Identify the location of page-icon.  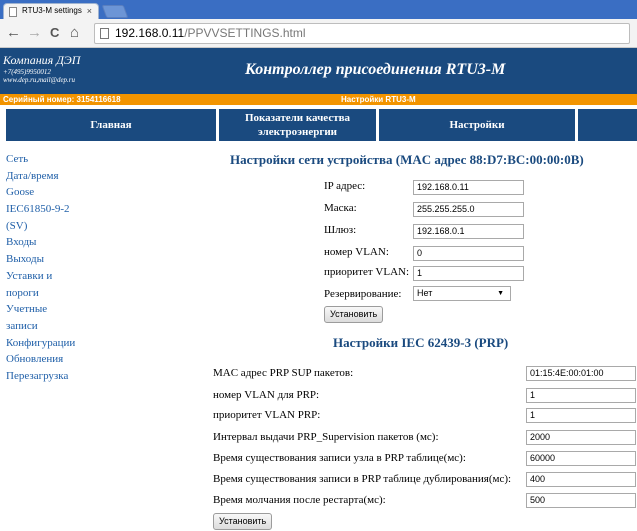
(13, 12).